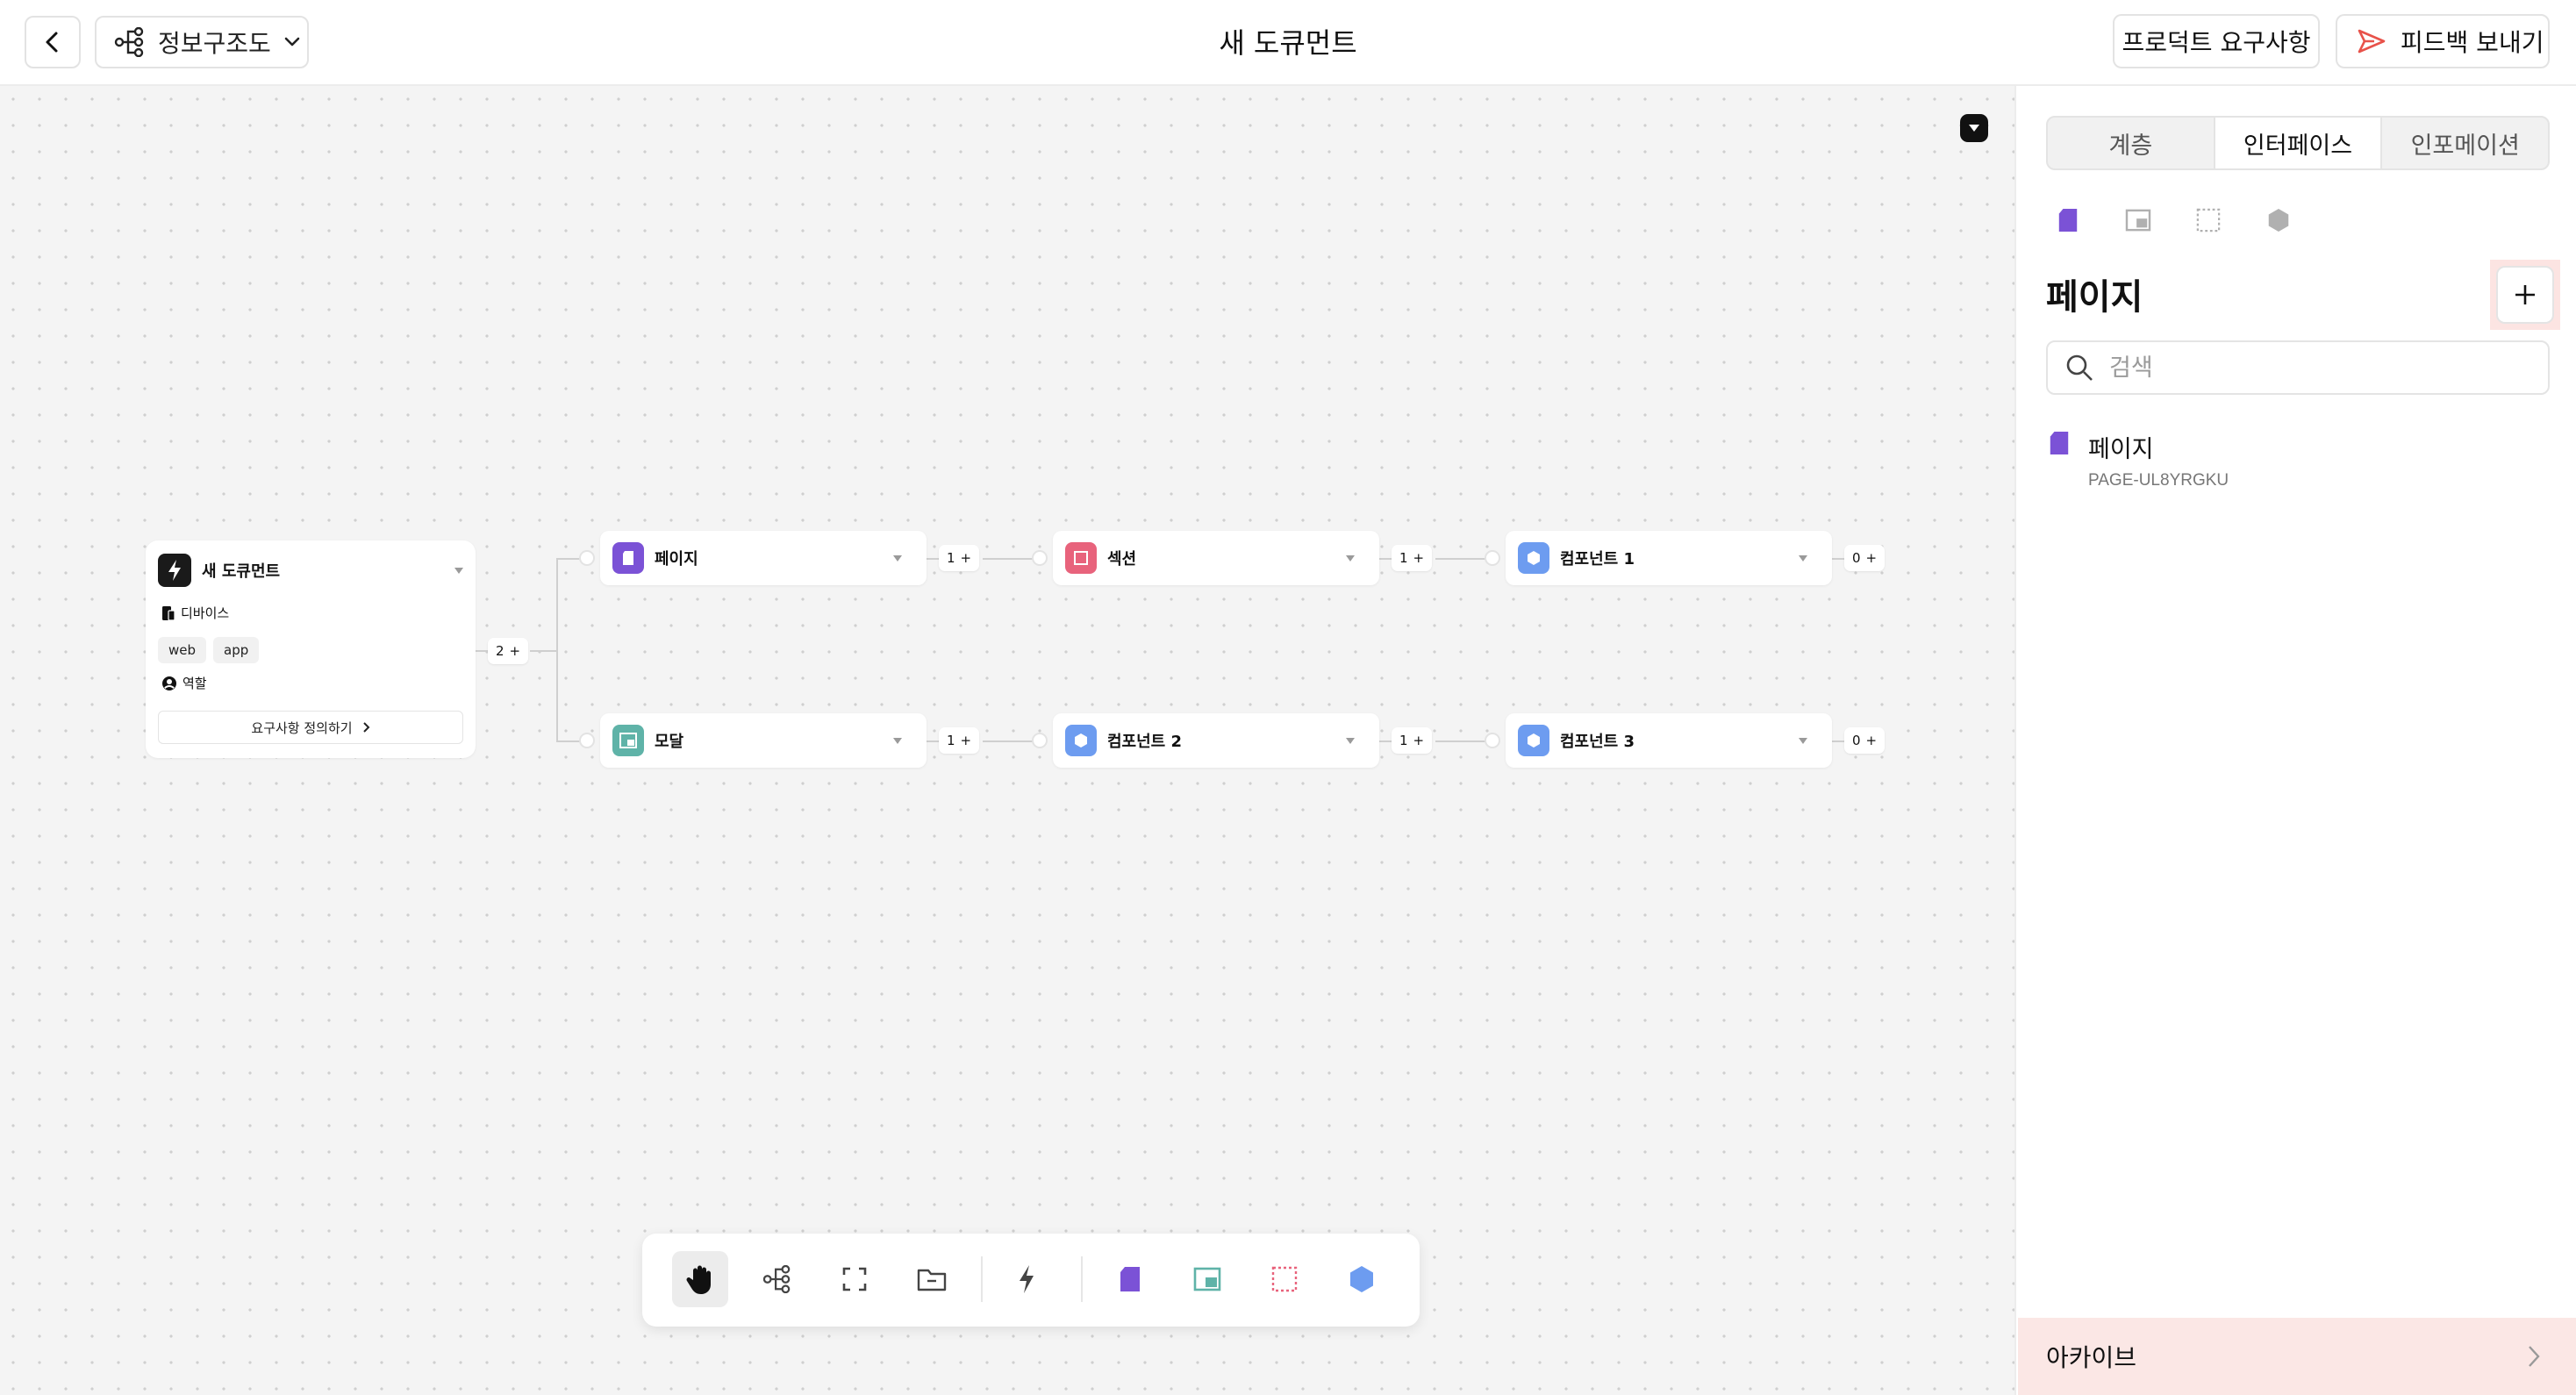 Image resolution: width=2576 pixels, height=1395 pixels. I want to click on frame-tool-button, so click(854, 1279).